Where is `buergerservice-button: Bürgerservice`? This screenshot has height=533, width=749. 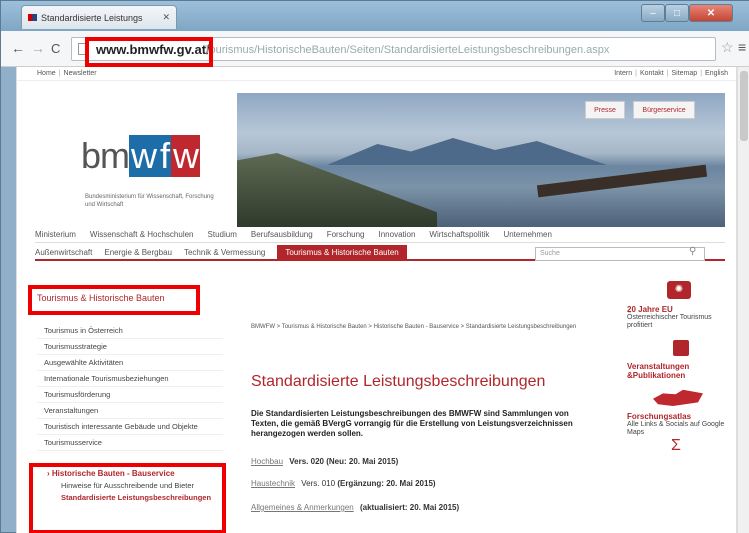 buergerservice-button: Bürgerservice is located at coordinates (664, 110).